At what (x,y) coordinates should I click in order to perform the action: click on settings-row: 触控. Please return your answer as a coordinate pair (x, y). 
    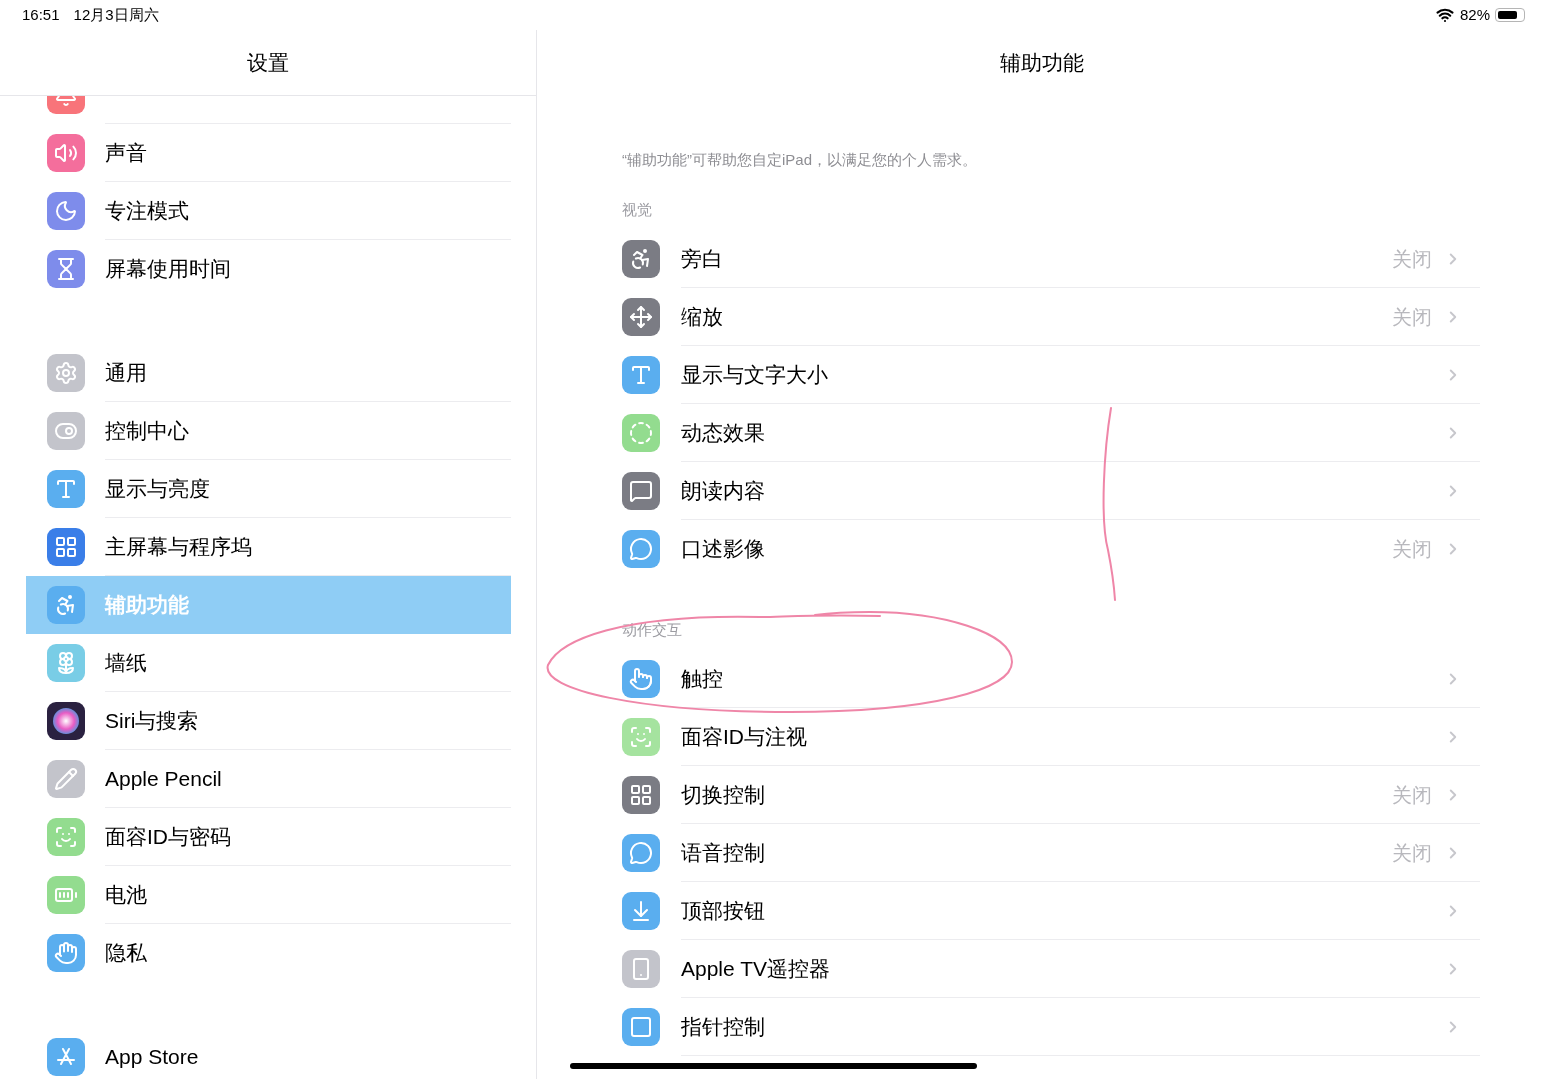
    Looking at the image, I should click on (1051, 679).